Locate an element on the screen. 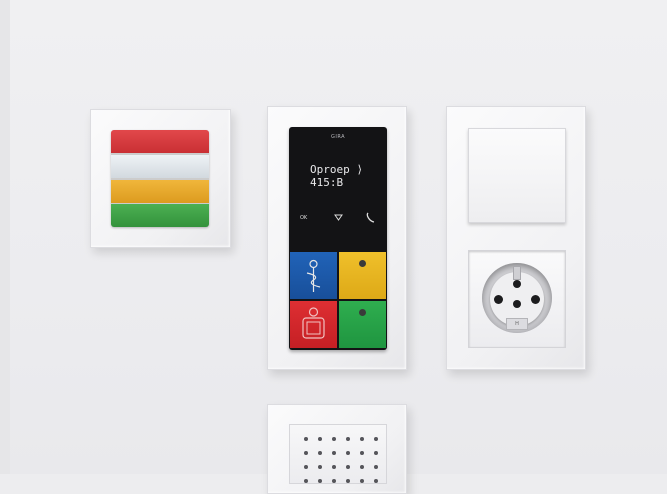  speaker-grille is located at coordinates (338, 454).